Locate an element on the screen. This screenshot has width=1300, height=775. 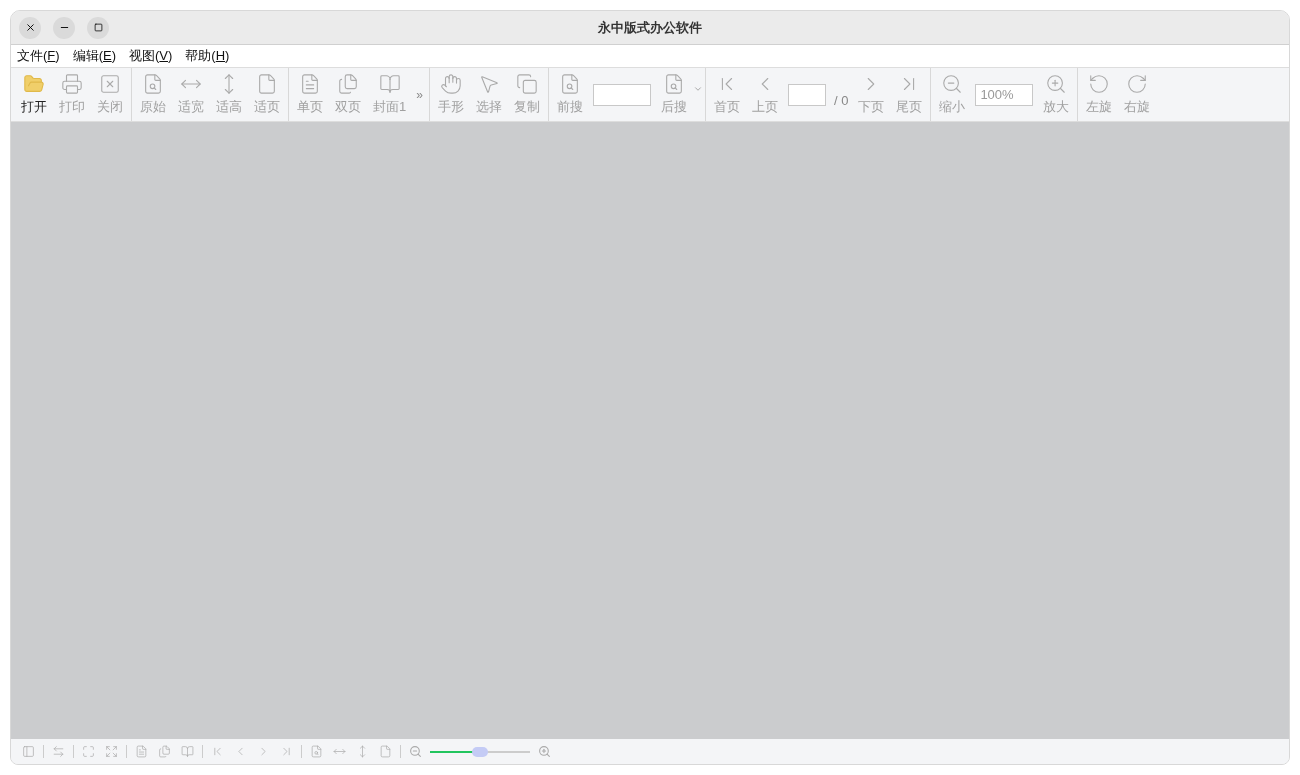
fullscreen-icon is located at coordinates (88, 751).